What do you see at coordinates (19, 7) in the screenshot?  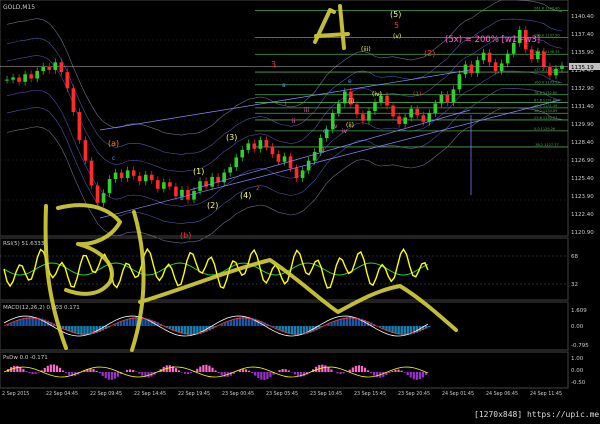 I see `symbol-label: GOLD,M15` at bounding box center [19, 7].